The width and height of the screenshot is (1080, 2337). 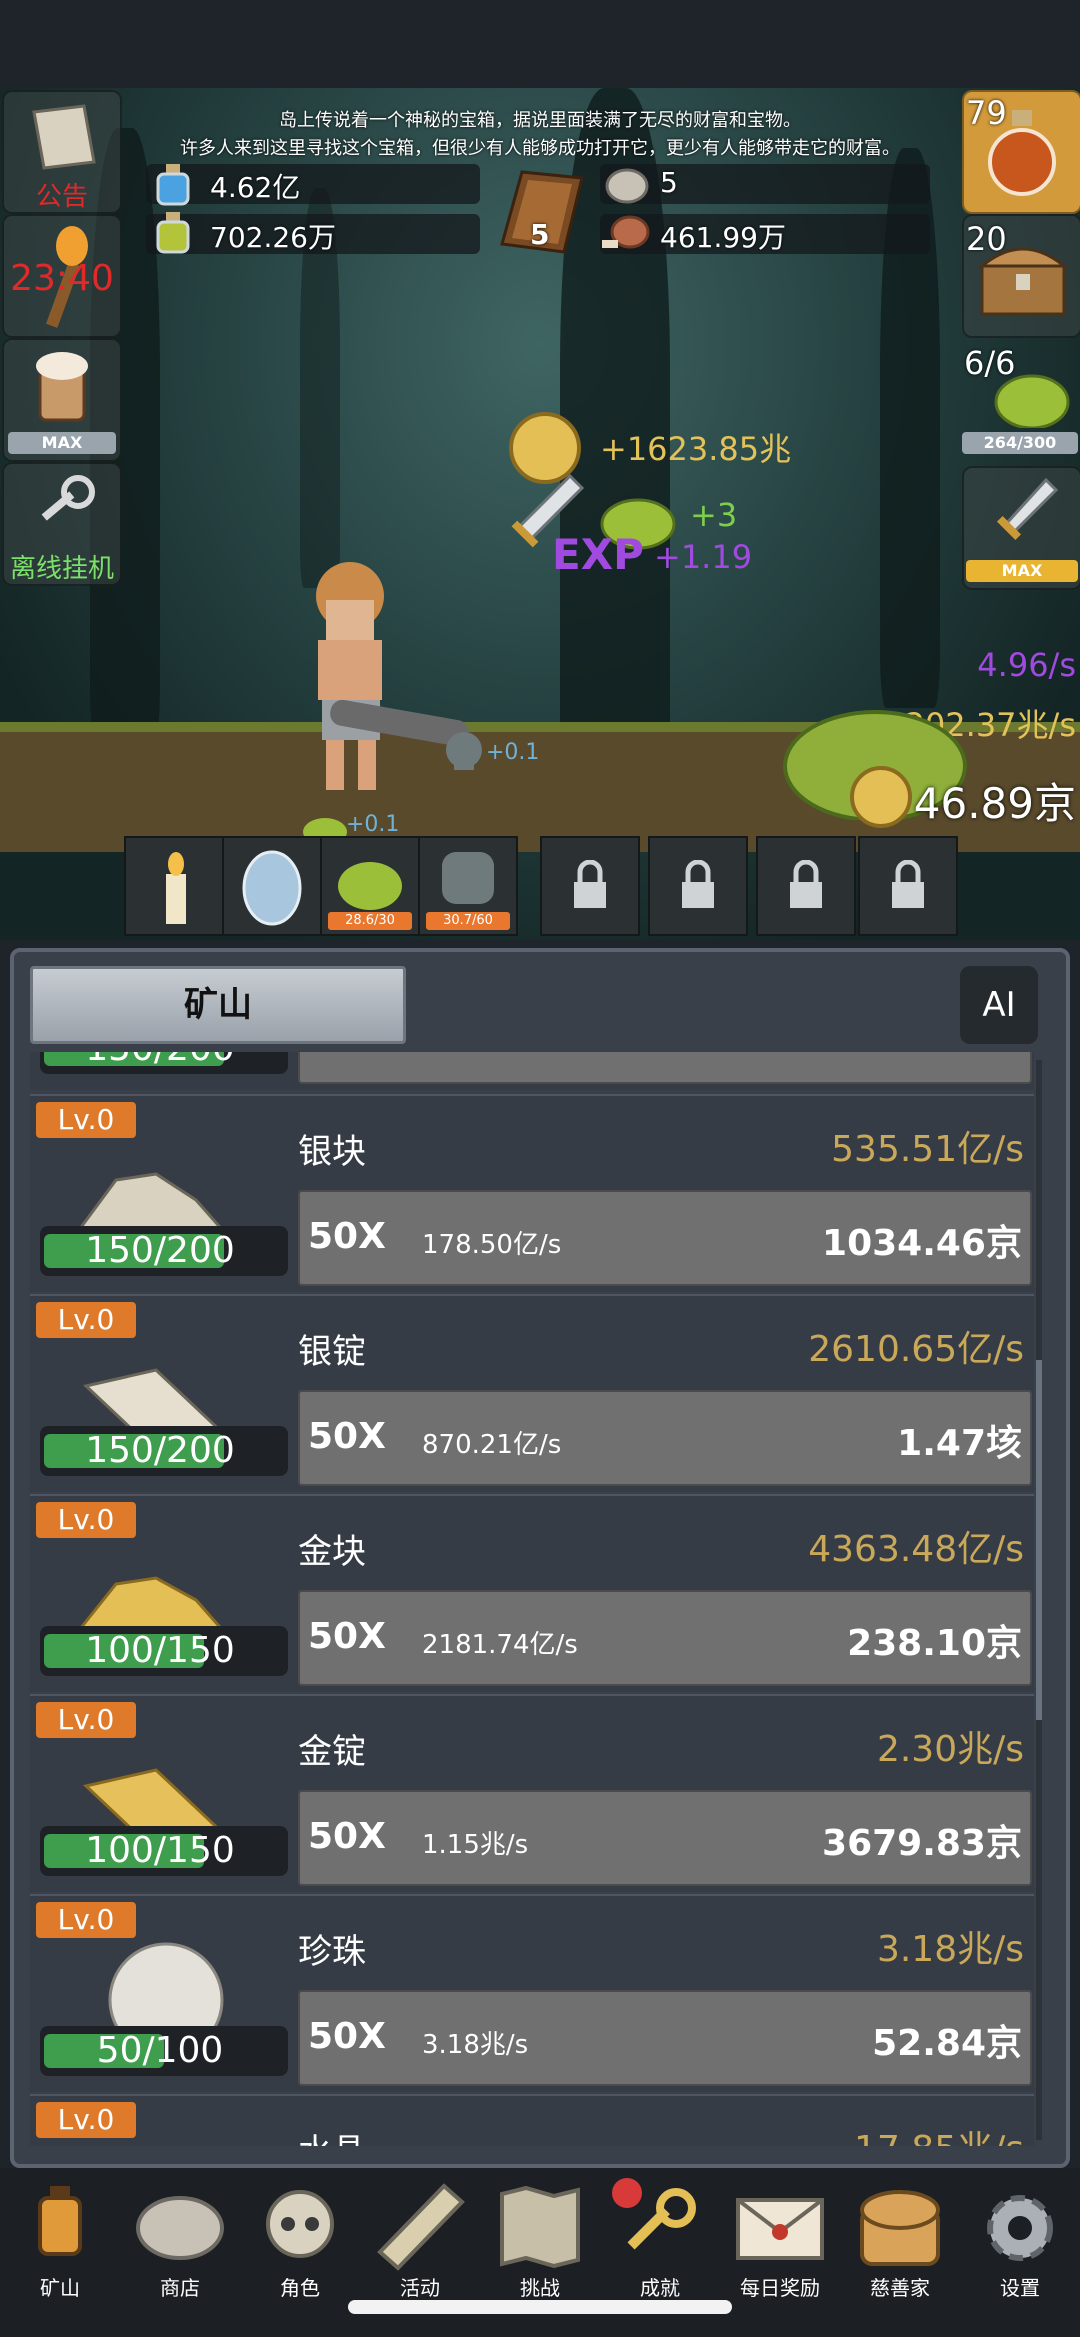 I want to click on sword-button: MAX, so click(x=1021, y=528).